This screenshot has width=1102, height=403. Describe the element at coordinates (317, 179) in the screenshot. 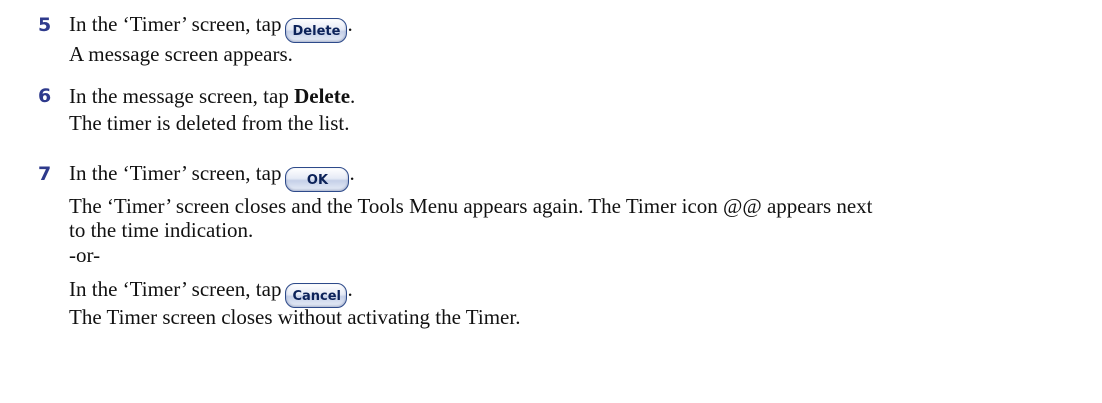

I see `ok-button-image: OK` at that location.